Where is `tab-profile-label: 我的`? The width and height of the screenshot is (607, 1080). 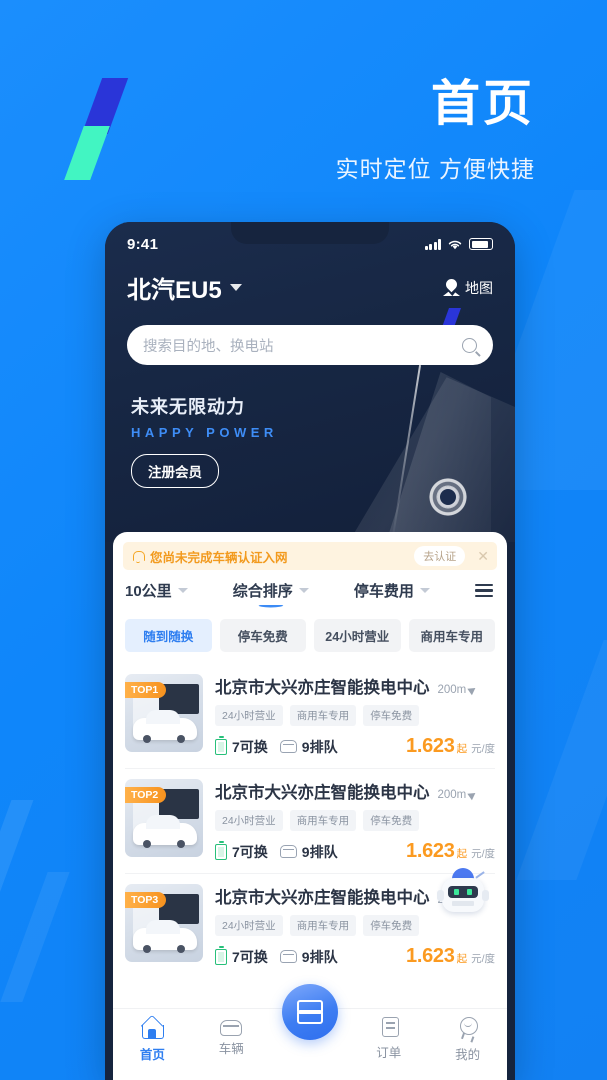 tab-profile-label: 我的 is located at coordinates (468, 1055).